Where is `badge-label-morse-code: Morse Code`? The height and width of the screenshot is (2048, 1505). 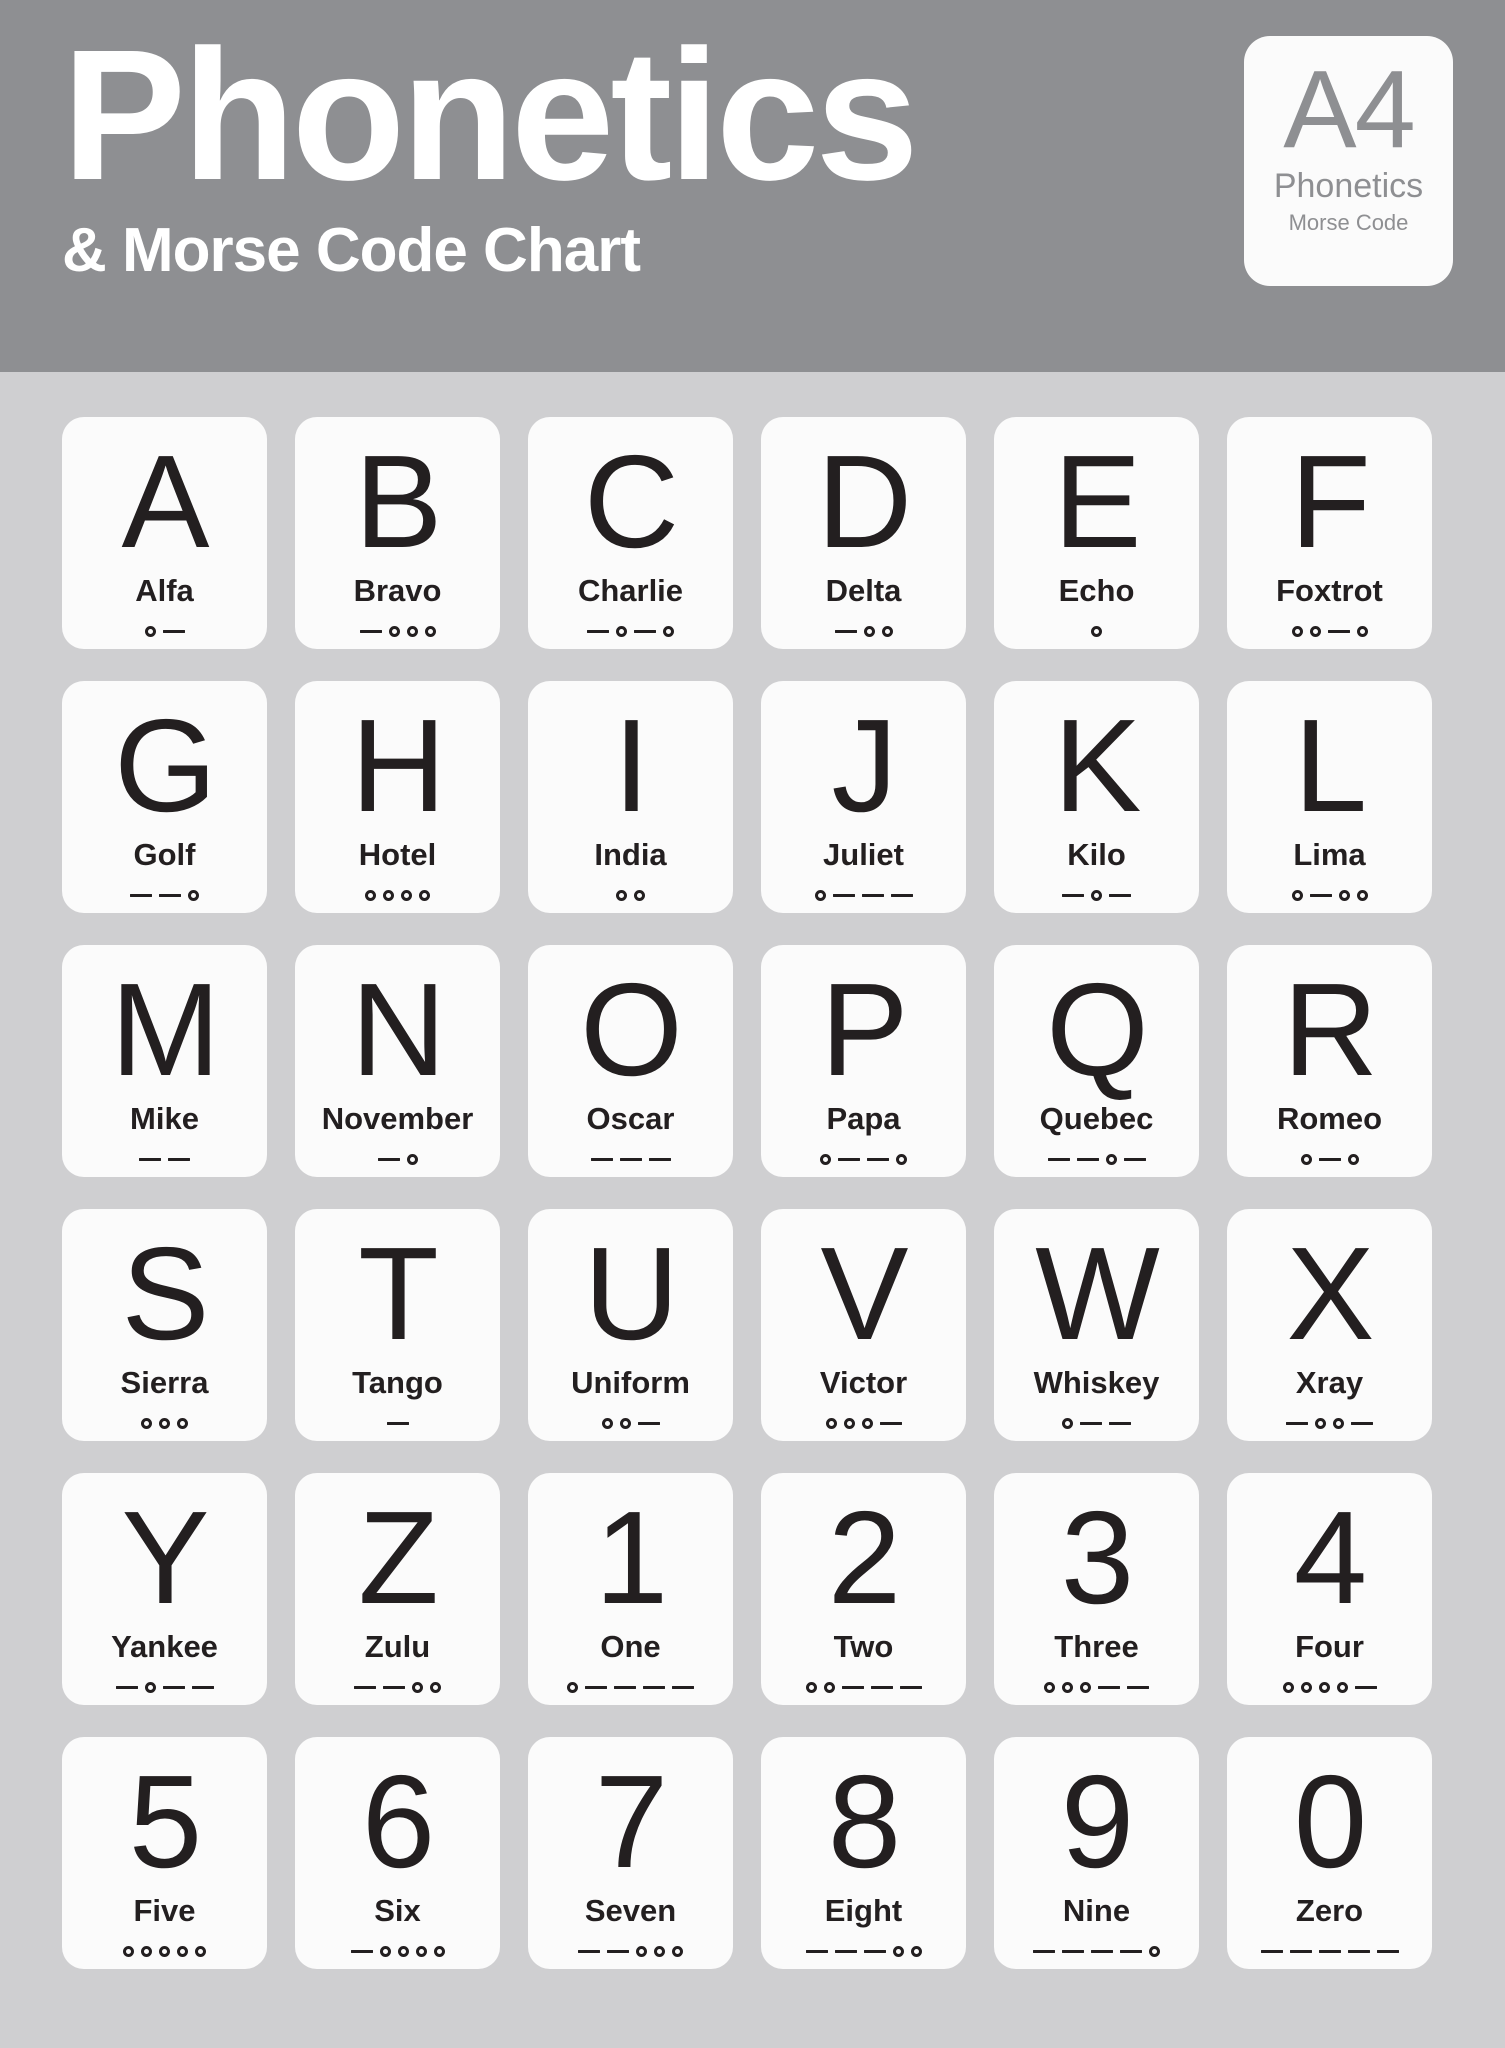
badge-label-morse-code: Morse Code is located at coordinates (1348, 223).